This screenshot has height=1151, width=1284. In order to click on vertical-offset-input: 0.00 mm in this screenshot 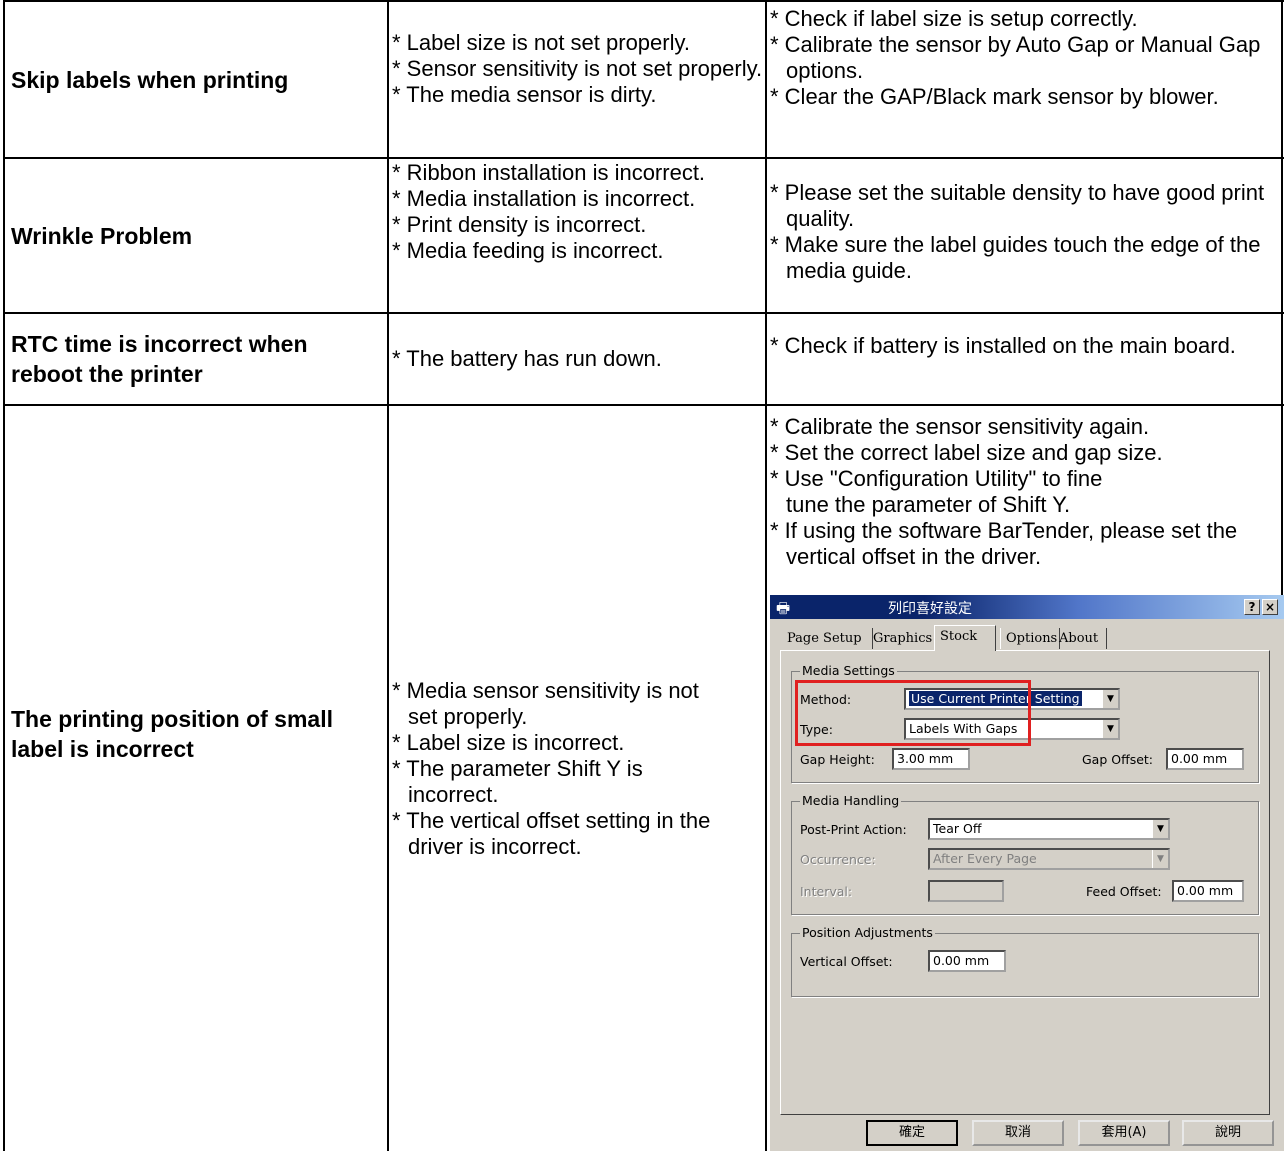, I will do `click(967, 961)`.